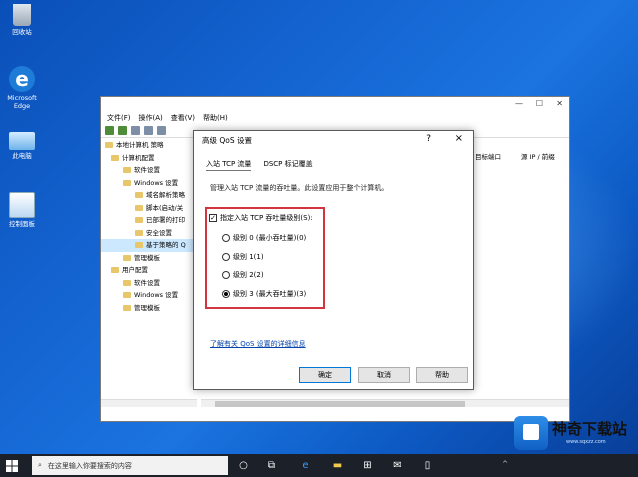  What do you see at coordinates (40, 465) in the screenshot?
I see `search-icon: ⌕` at bounding box center [40, 465].